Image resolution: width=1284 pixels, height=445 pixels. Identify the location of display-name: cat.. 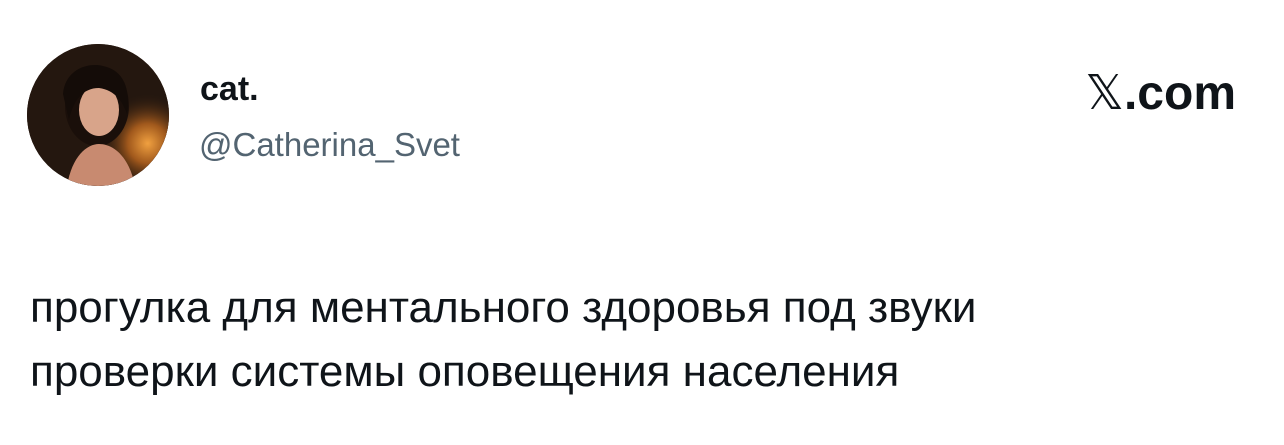
(229, 89).